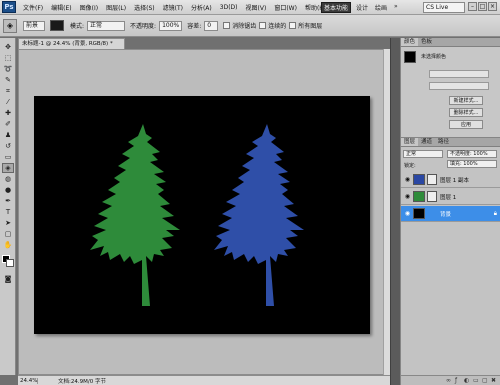 This screenshot has width=500, height=385. What do you see at coordinates (8, 212) in the screenshot?
I see `type-tool-icon: T` at bounding box center [8, 212].